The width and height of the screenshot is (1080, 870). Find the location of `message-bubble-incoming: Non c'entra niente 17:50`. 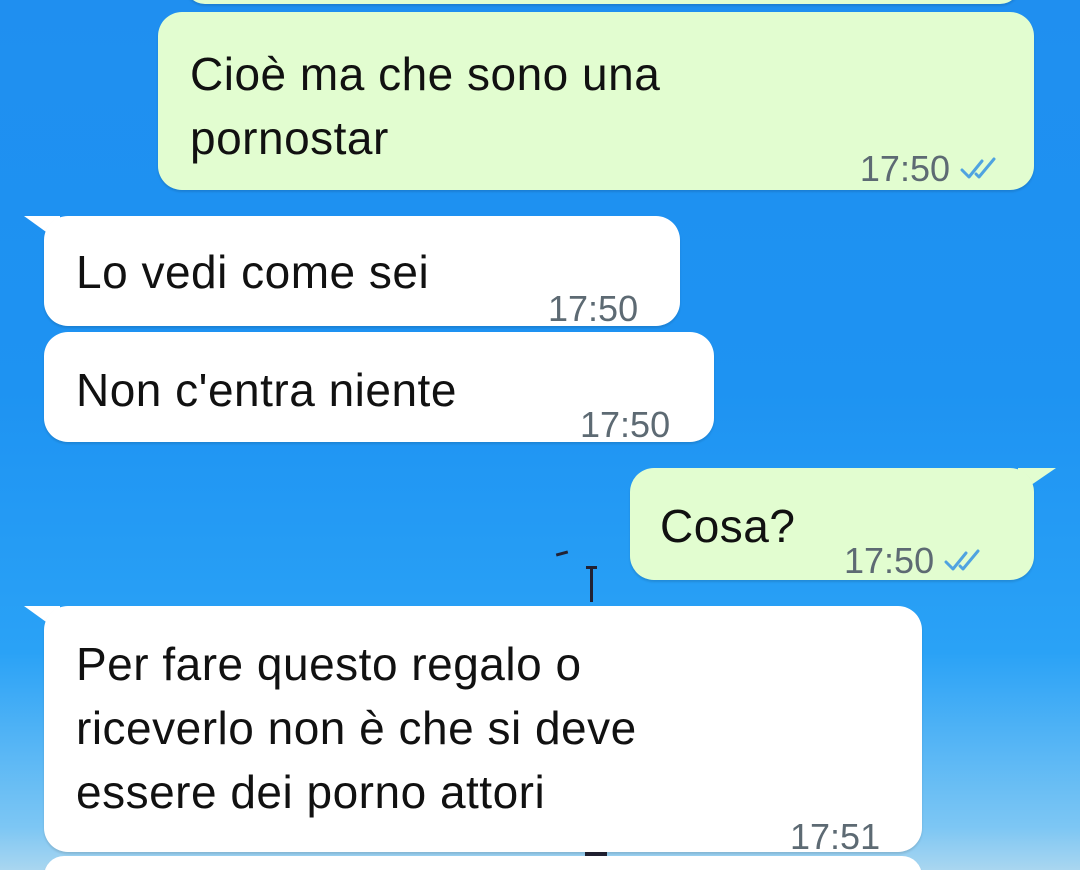

message-bubble-incoming: Non c'entra niente 17:50 is located at coordinates (379, 388).